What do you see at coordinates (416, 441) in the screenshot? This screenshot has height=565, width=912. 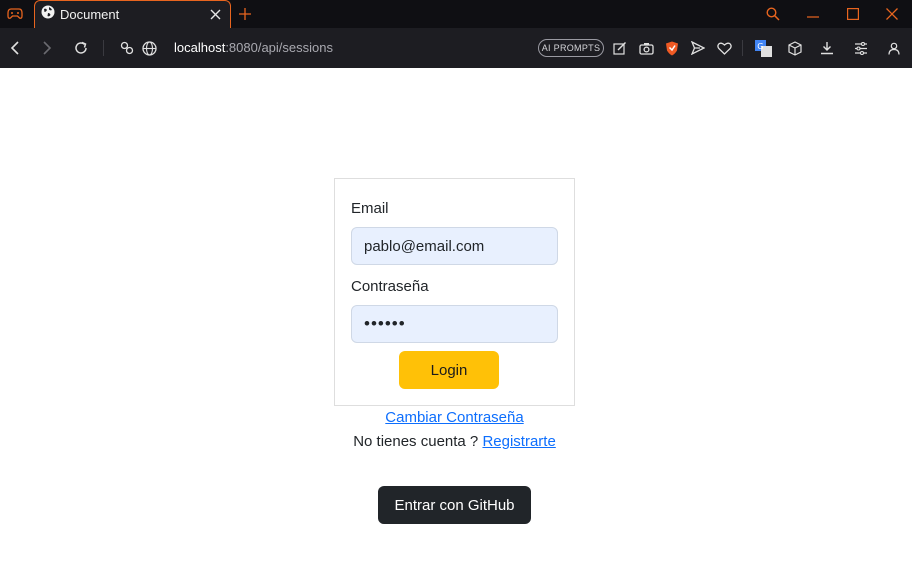 I see `no-account-text: No tienes cuenta ?` at bounding box center [416, 441].